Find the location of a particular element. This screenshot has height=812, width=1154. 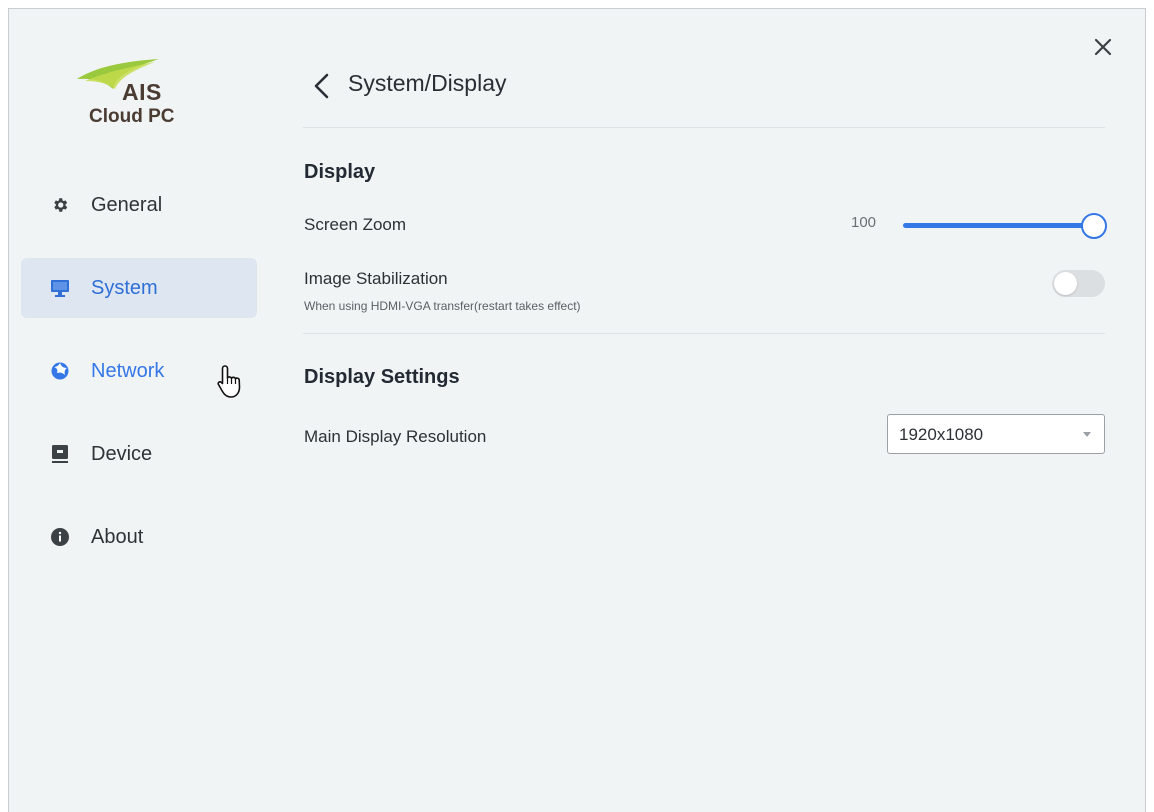

main-display-resolution-label: Main Display Resolution is located at coordinates (395, 436).